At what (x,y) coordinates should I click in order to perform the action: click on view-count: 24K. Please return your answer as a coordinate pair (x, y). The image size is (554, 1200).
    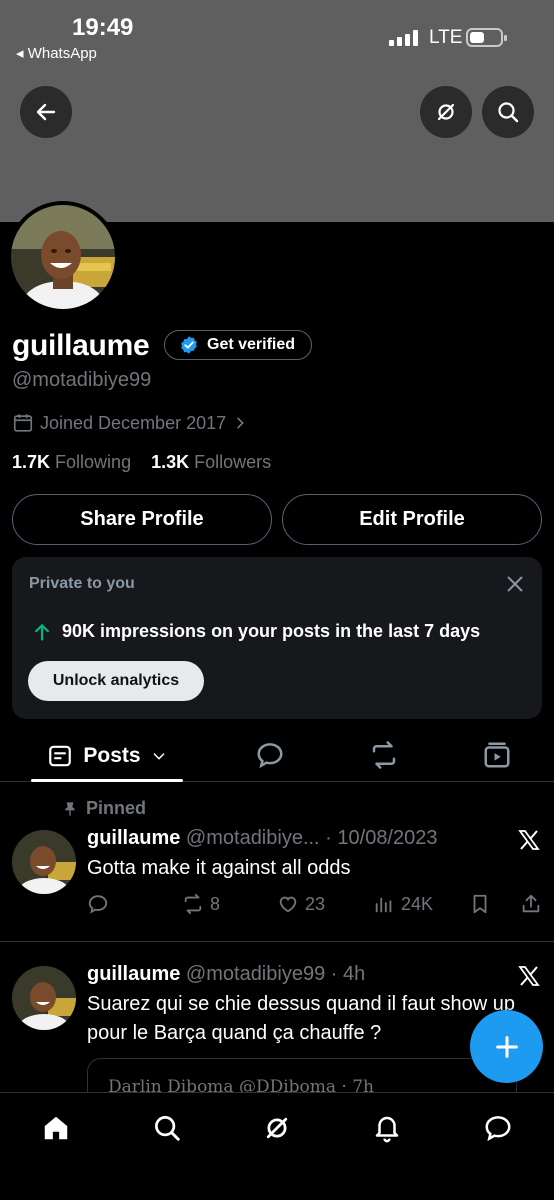
    Looking at the image, I should click on (417, 903).